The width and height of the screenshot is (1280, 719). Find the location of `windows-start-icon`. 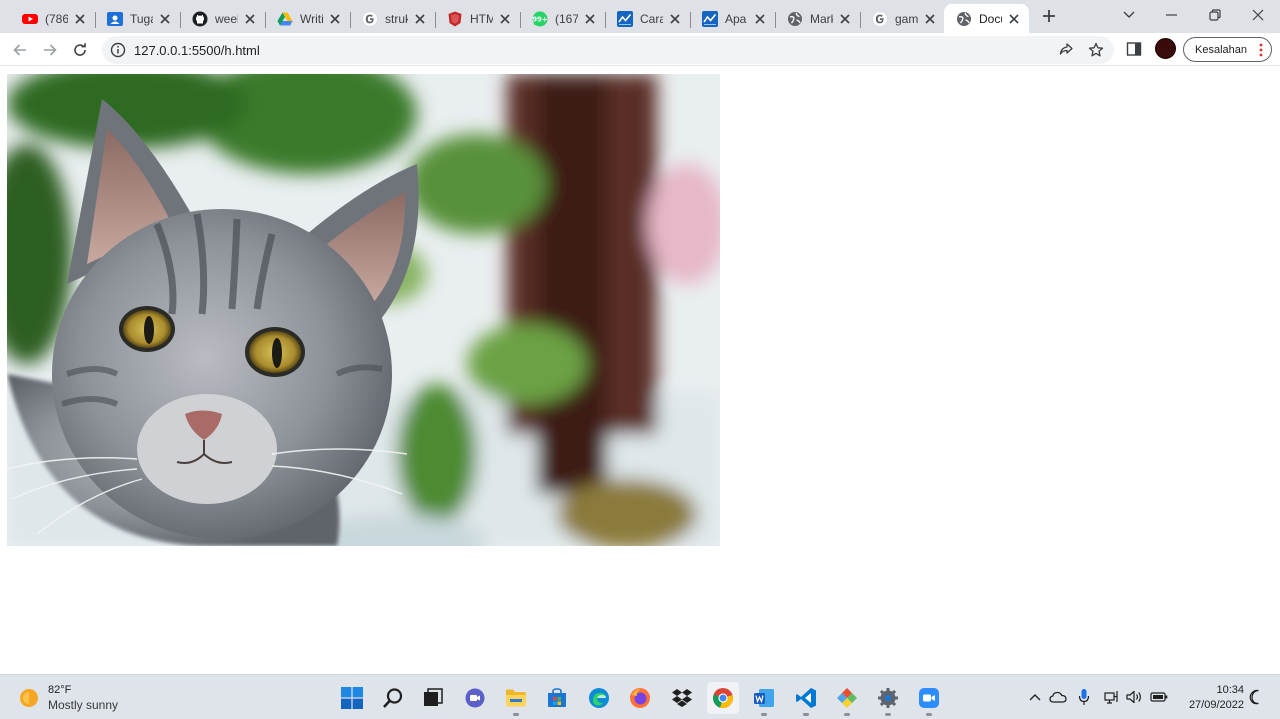

windows-start-icon is located at coordinates (352, 698).